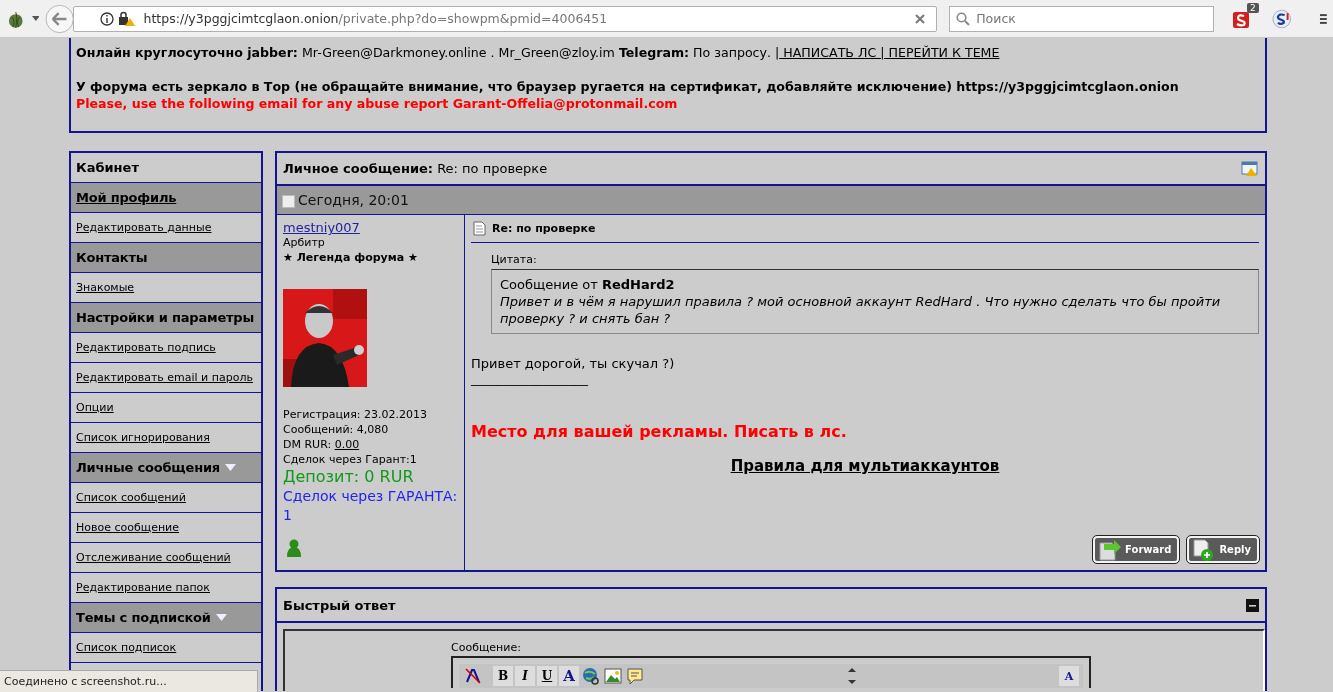 Image resolution: width=1333 pixels, height=692 pixels. What do you see at coordinates (307, 444) in the screenshot?
I see `balance-label: DM RUR:` at bounding box center [307, 444].